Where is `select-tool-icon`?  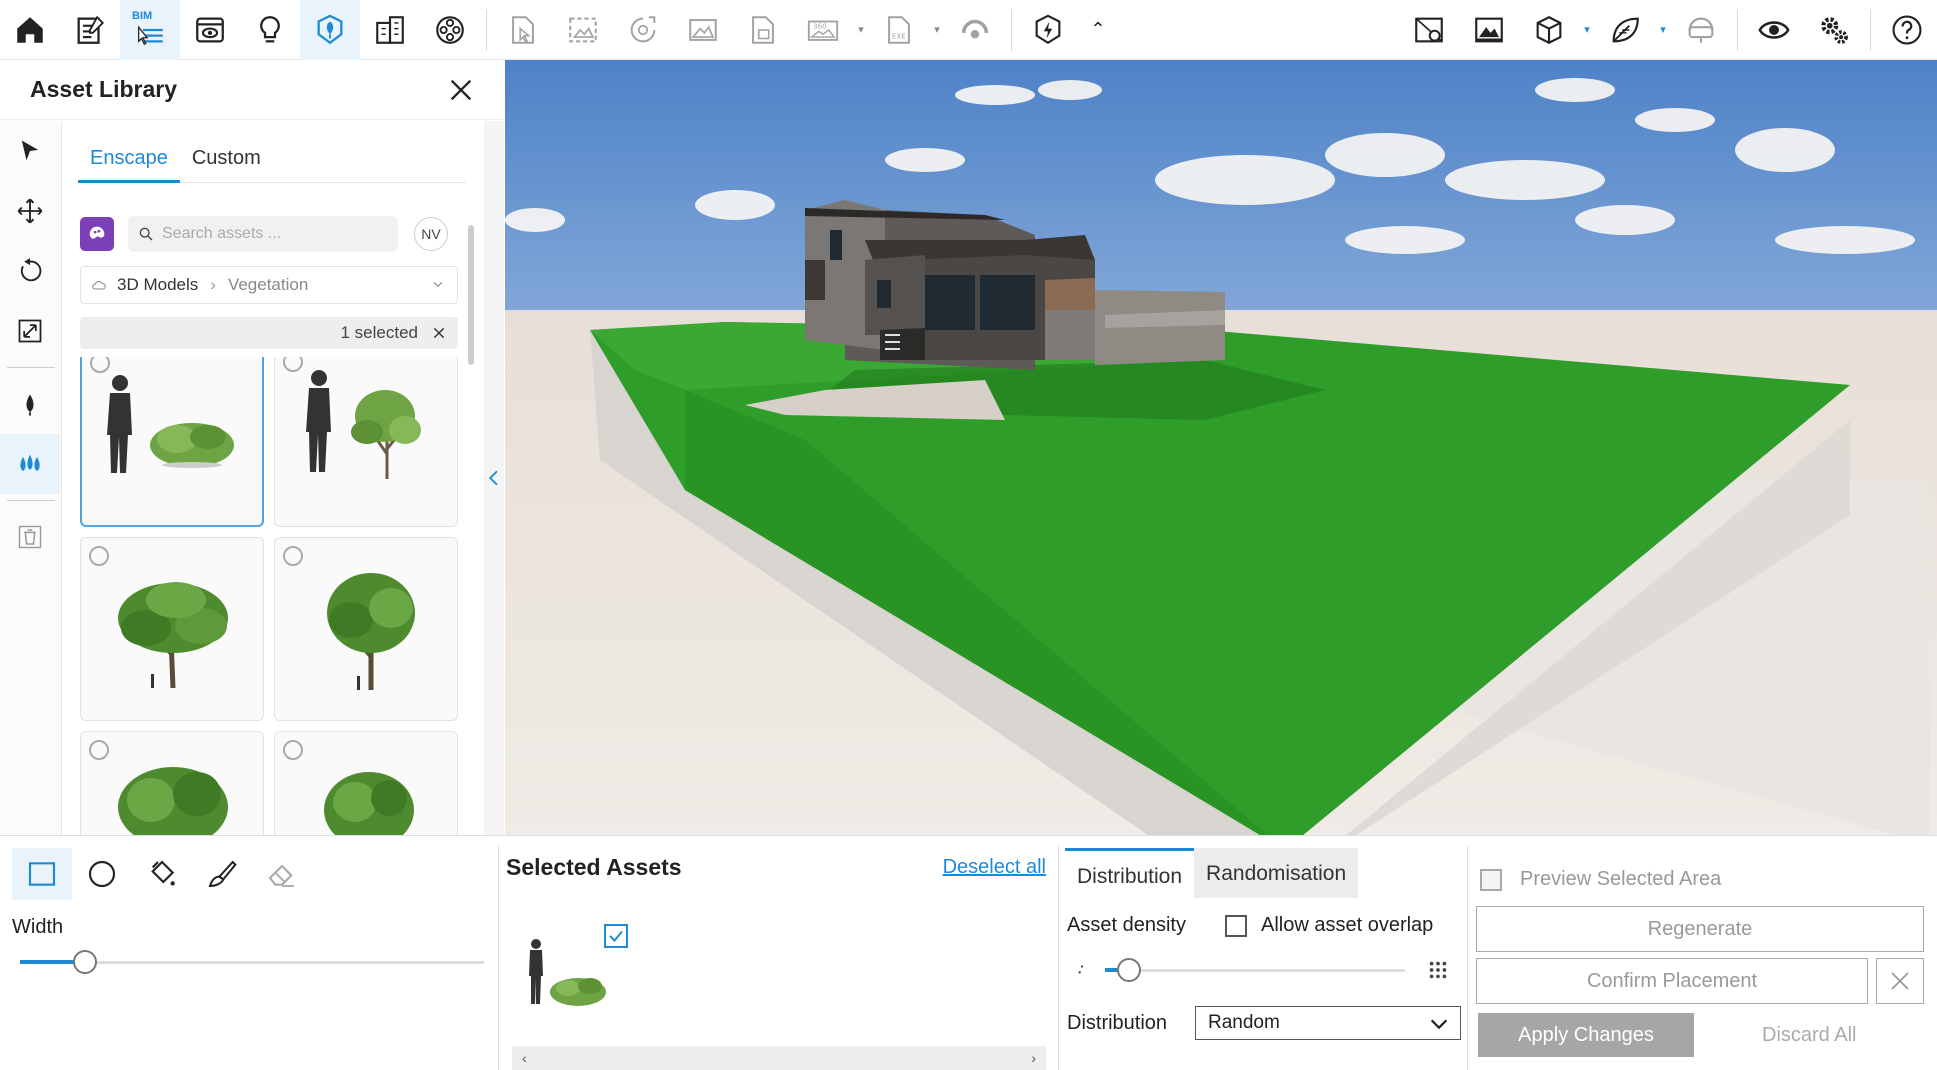 select-tool-icon is located at coordinates (30, 151).